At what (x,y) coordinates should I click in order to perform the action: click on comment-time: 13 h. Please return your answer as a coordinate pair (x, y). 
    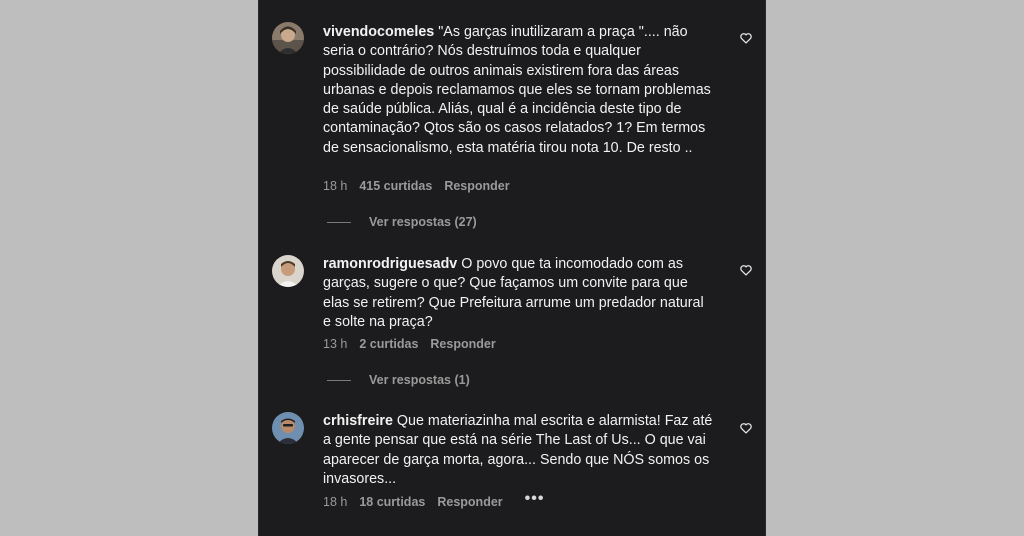
    Looking at the image, I should click on (335, 344).